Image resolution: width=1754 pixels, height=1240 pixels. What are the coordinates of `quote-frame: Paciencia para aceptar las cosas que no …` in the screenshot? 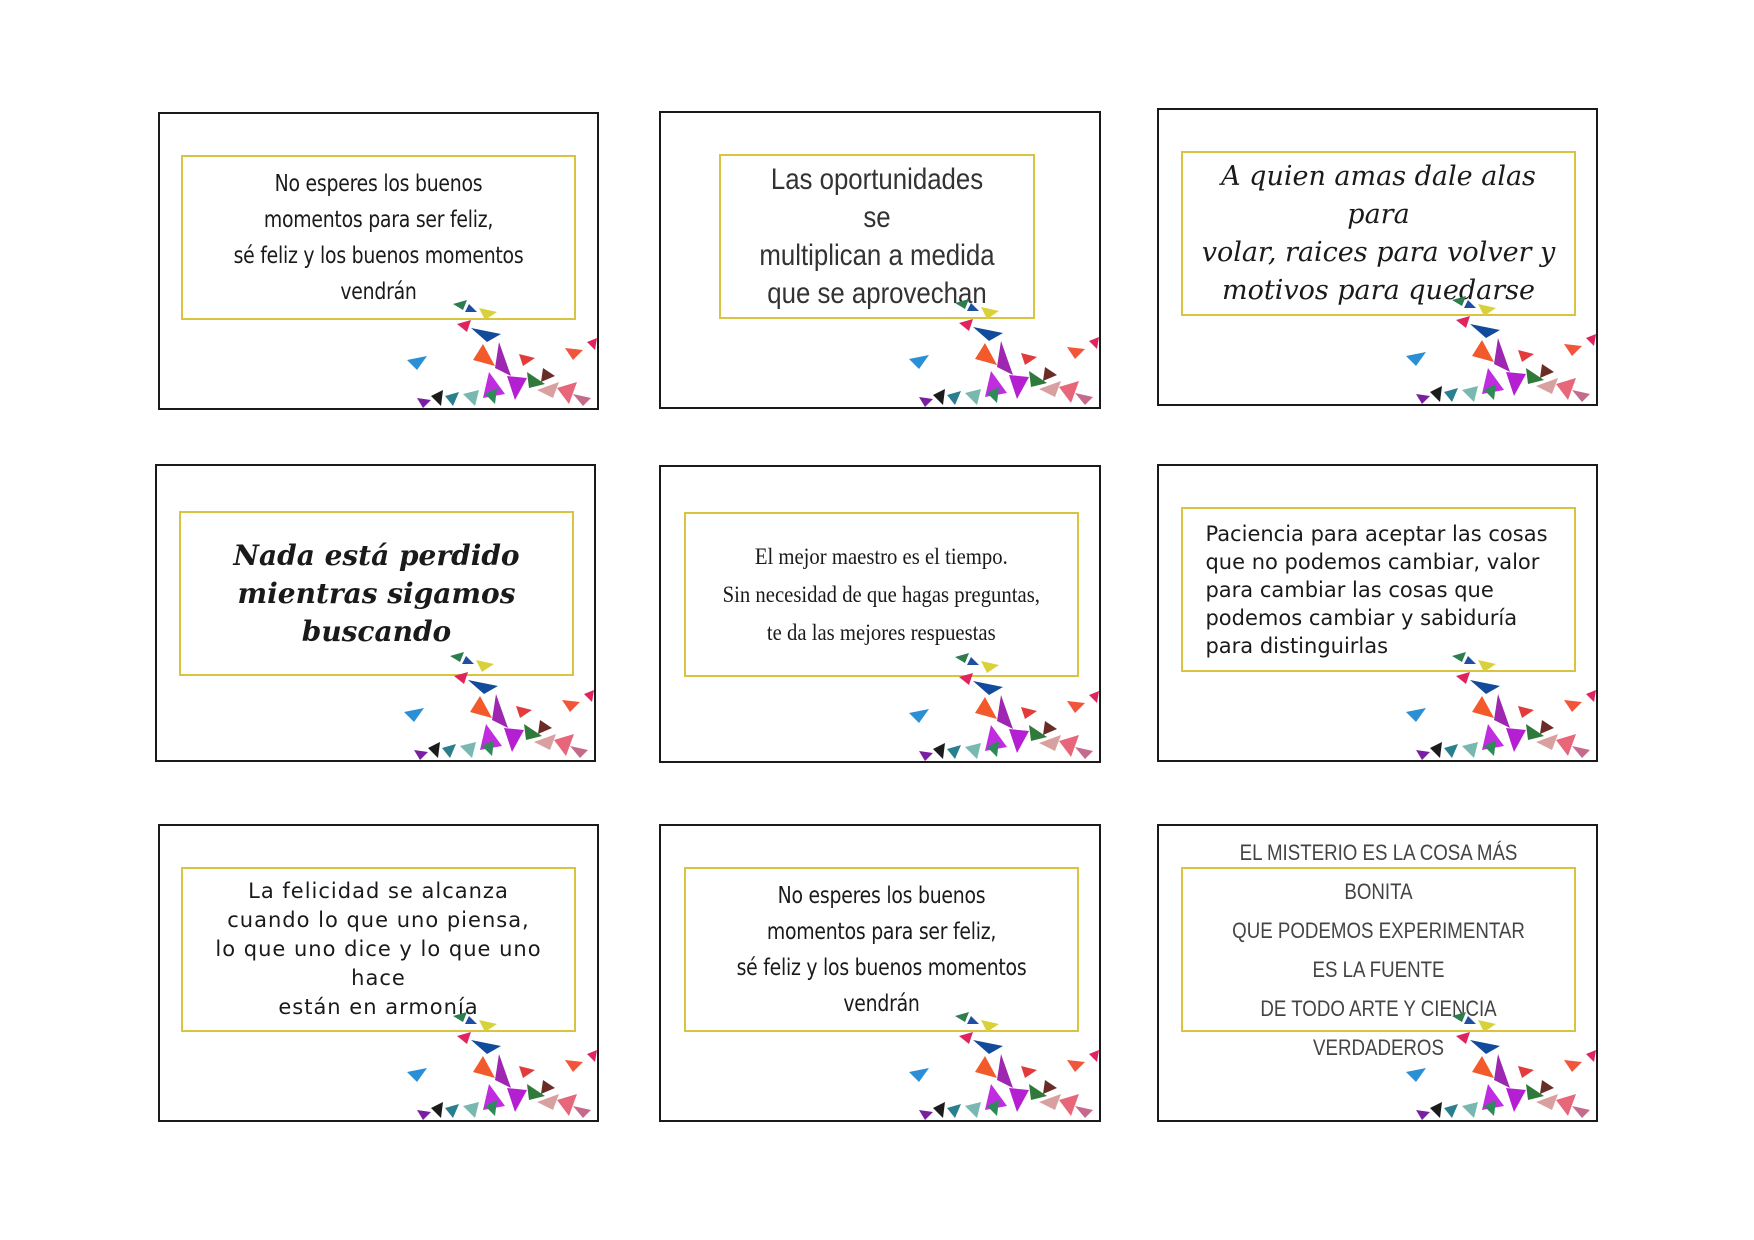 It's located at (1378, 589).